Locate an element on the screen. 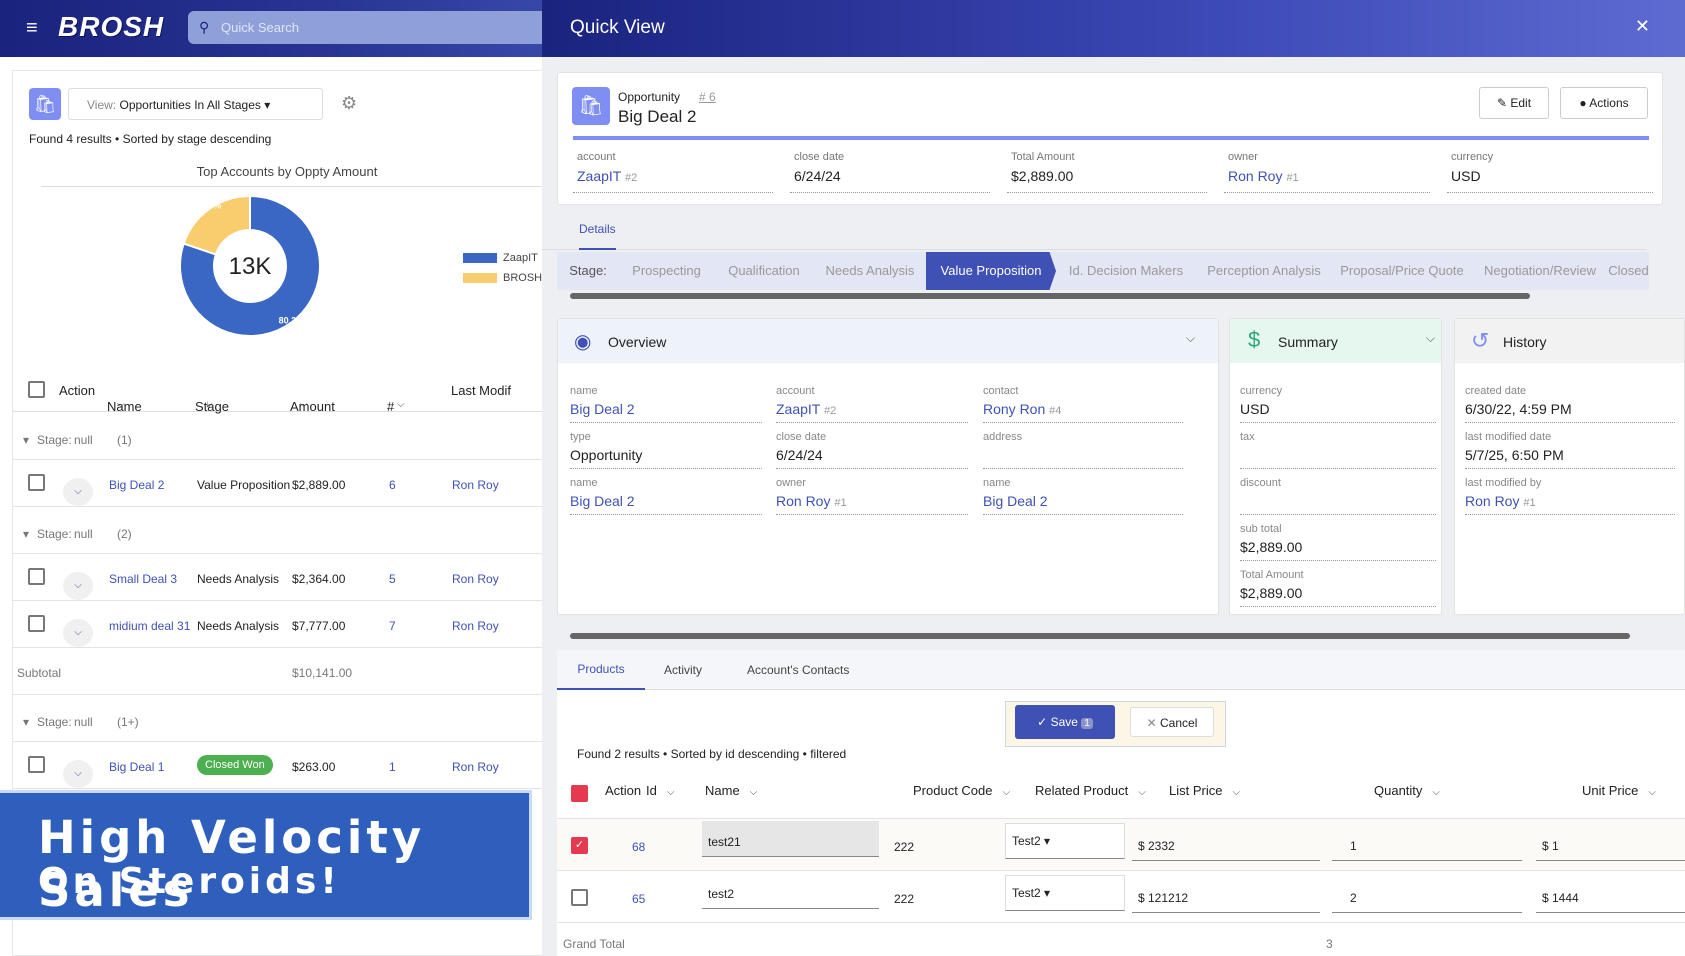 The width and height of the screenshot is (1685, 956). app-logo: BROSH is located at coordinates (111, 27).